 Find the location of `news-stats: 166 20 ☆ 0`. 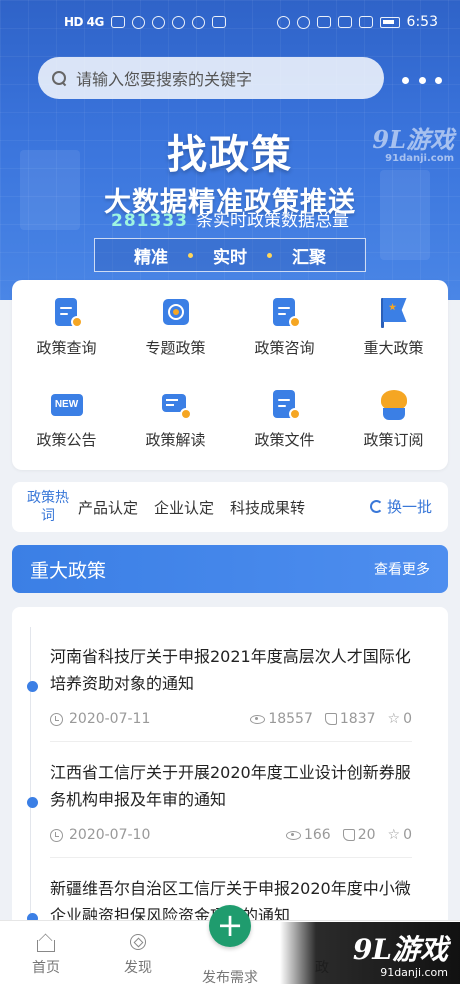

news-stats: 166 20 ☆ 0 is located at coordinates (348, 835).